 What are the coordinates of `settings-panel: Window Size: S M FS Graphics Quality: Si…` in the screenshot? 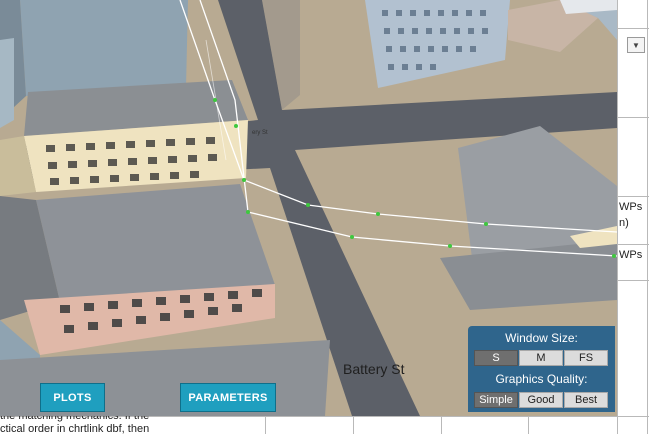 It's located at (541, 369).